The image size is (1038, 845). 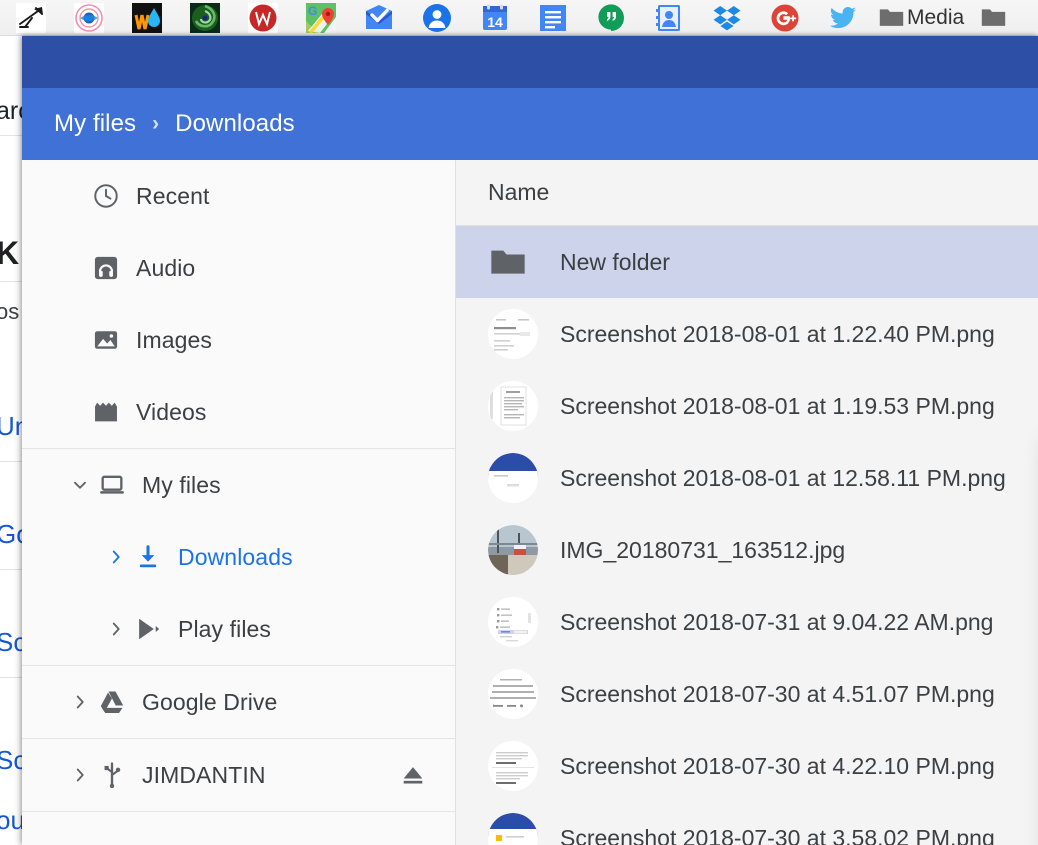 I want to click on sidebar-item-jimdantin: JIMDANTIN, so click(x=238, y=775).